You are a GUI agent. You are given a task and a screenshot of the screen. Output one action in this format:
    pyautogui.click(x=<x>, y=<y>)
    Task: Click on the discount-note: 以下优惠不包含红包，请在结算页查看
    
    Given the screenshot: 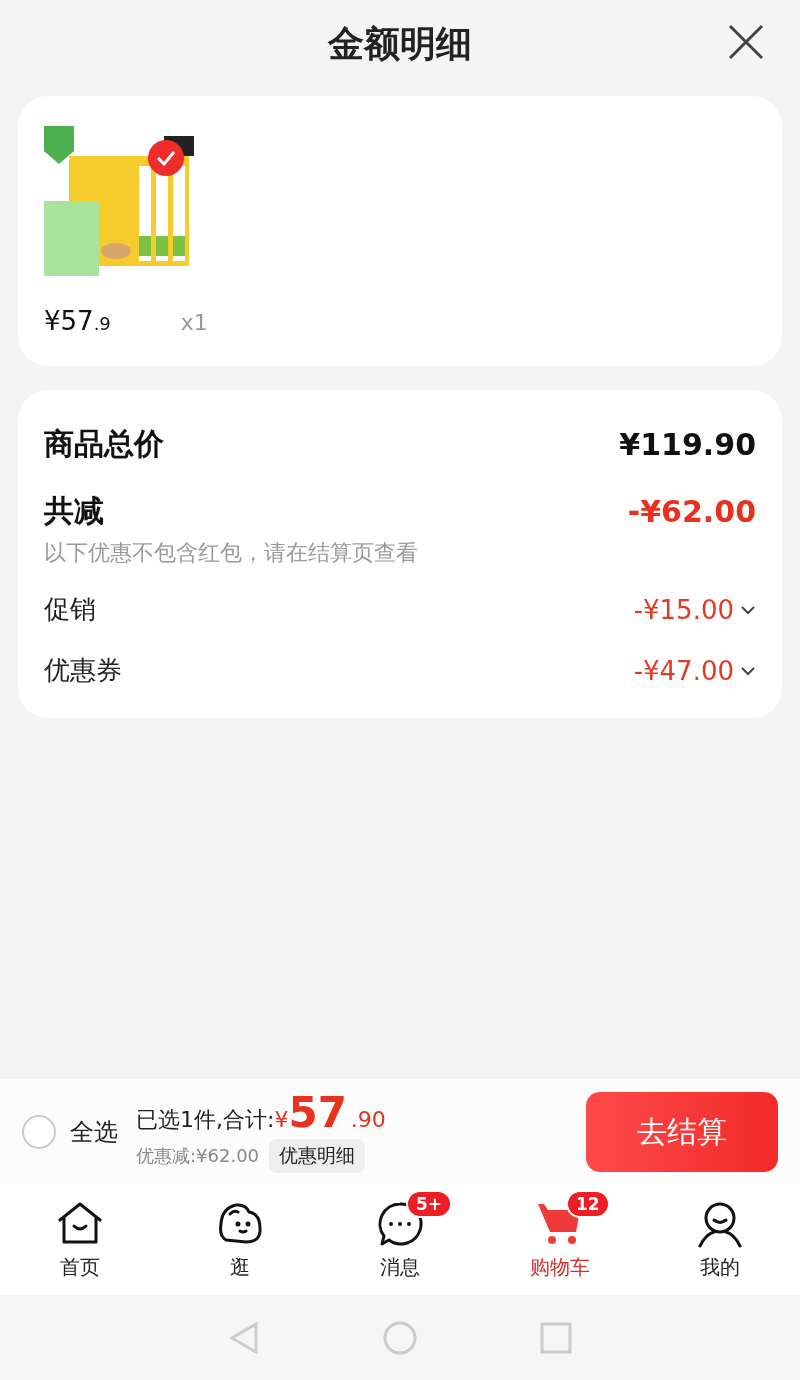 What is the action you would take?
    pyautogui.click(x=231, y=553)
    